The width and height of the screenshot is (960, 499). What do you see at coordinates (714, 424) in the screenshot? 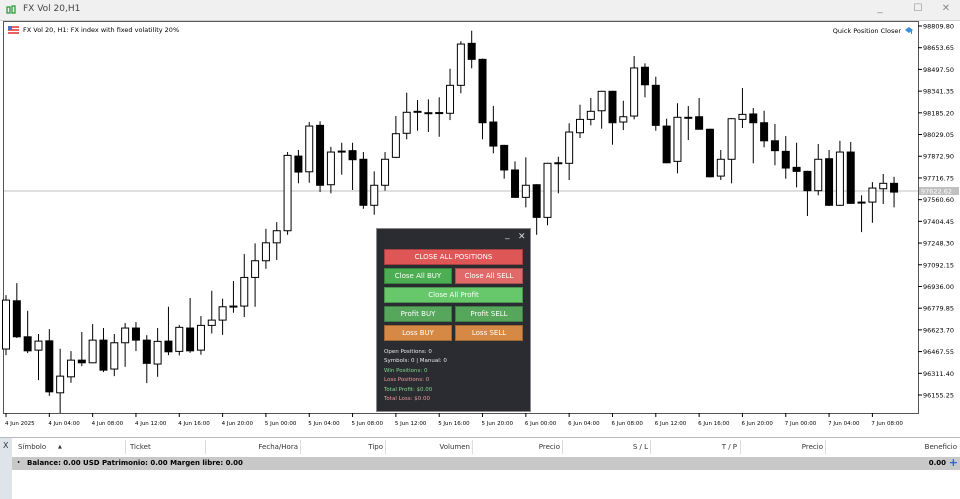
I see `x-tick-label: 6 Jun 16:00` at bounding box center [714, 424].